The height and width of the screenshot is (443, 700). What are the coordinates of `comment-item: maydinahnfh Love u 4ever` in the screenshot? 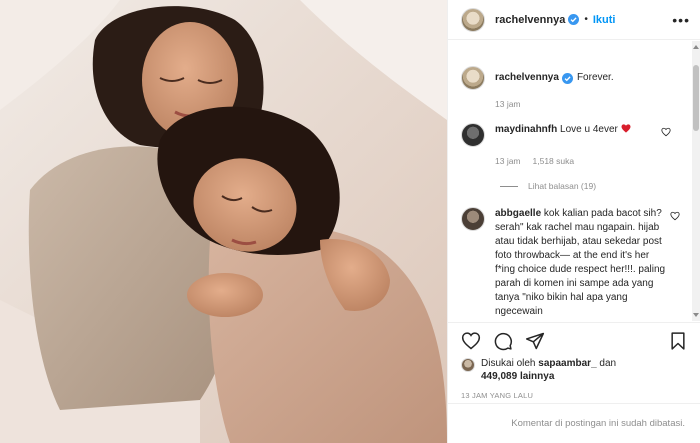 It's located at (570, 135).